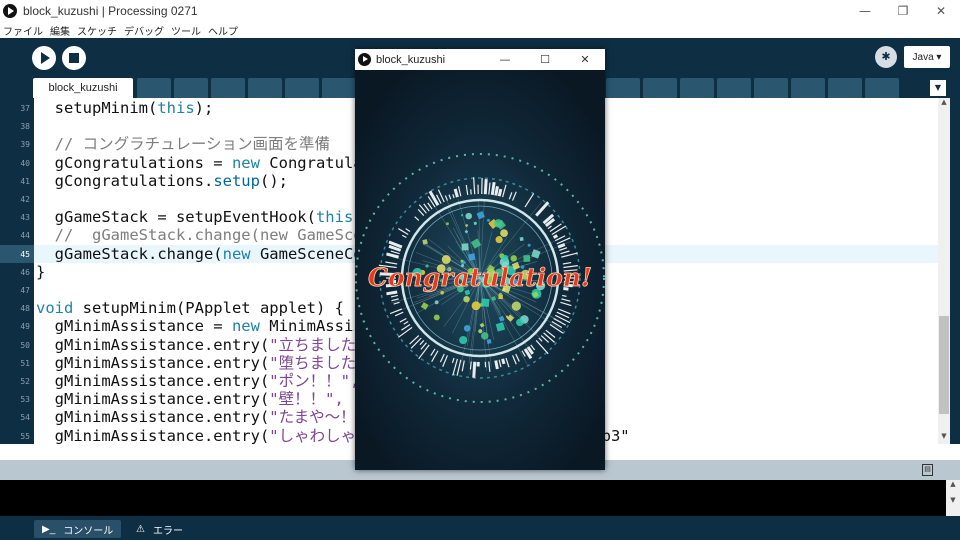  I want to click on console-scrollbar: ▲ ▼, so click(953, 498).